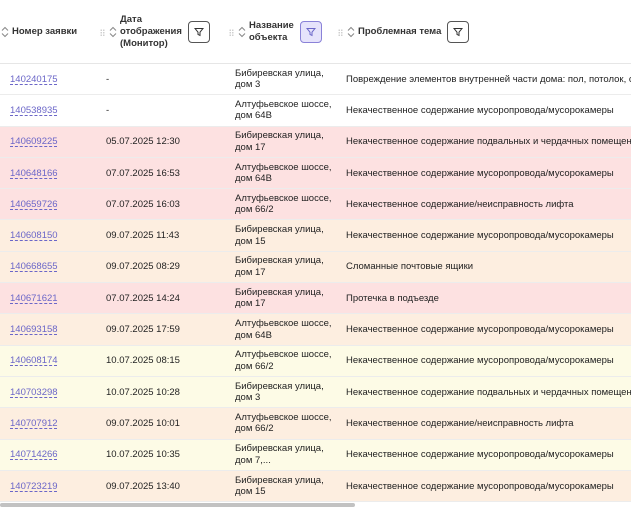 This screenshot has height=512, width=631. Describe the element at coordinates (34, 329) in the screenshot. I see `request-number-link: 140693158` at that location.